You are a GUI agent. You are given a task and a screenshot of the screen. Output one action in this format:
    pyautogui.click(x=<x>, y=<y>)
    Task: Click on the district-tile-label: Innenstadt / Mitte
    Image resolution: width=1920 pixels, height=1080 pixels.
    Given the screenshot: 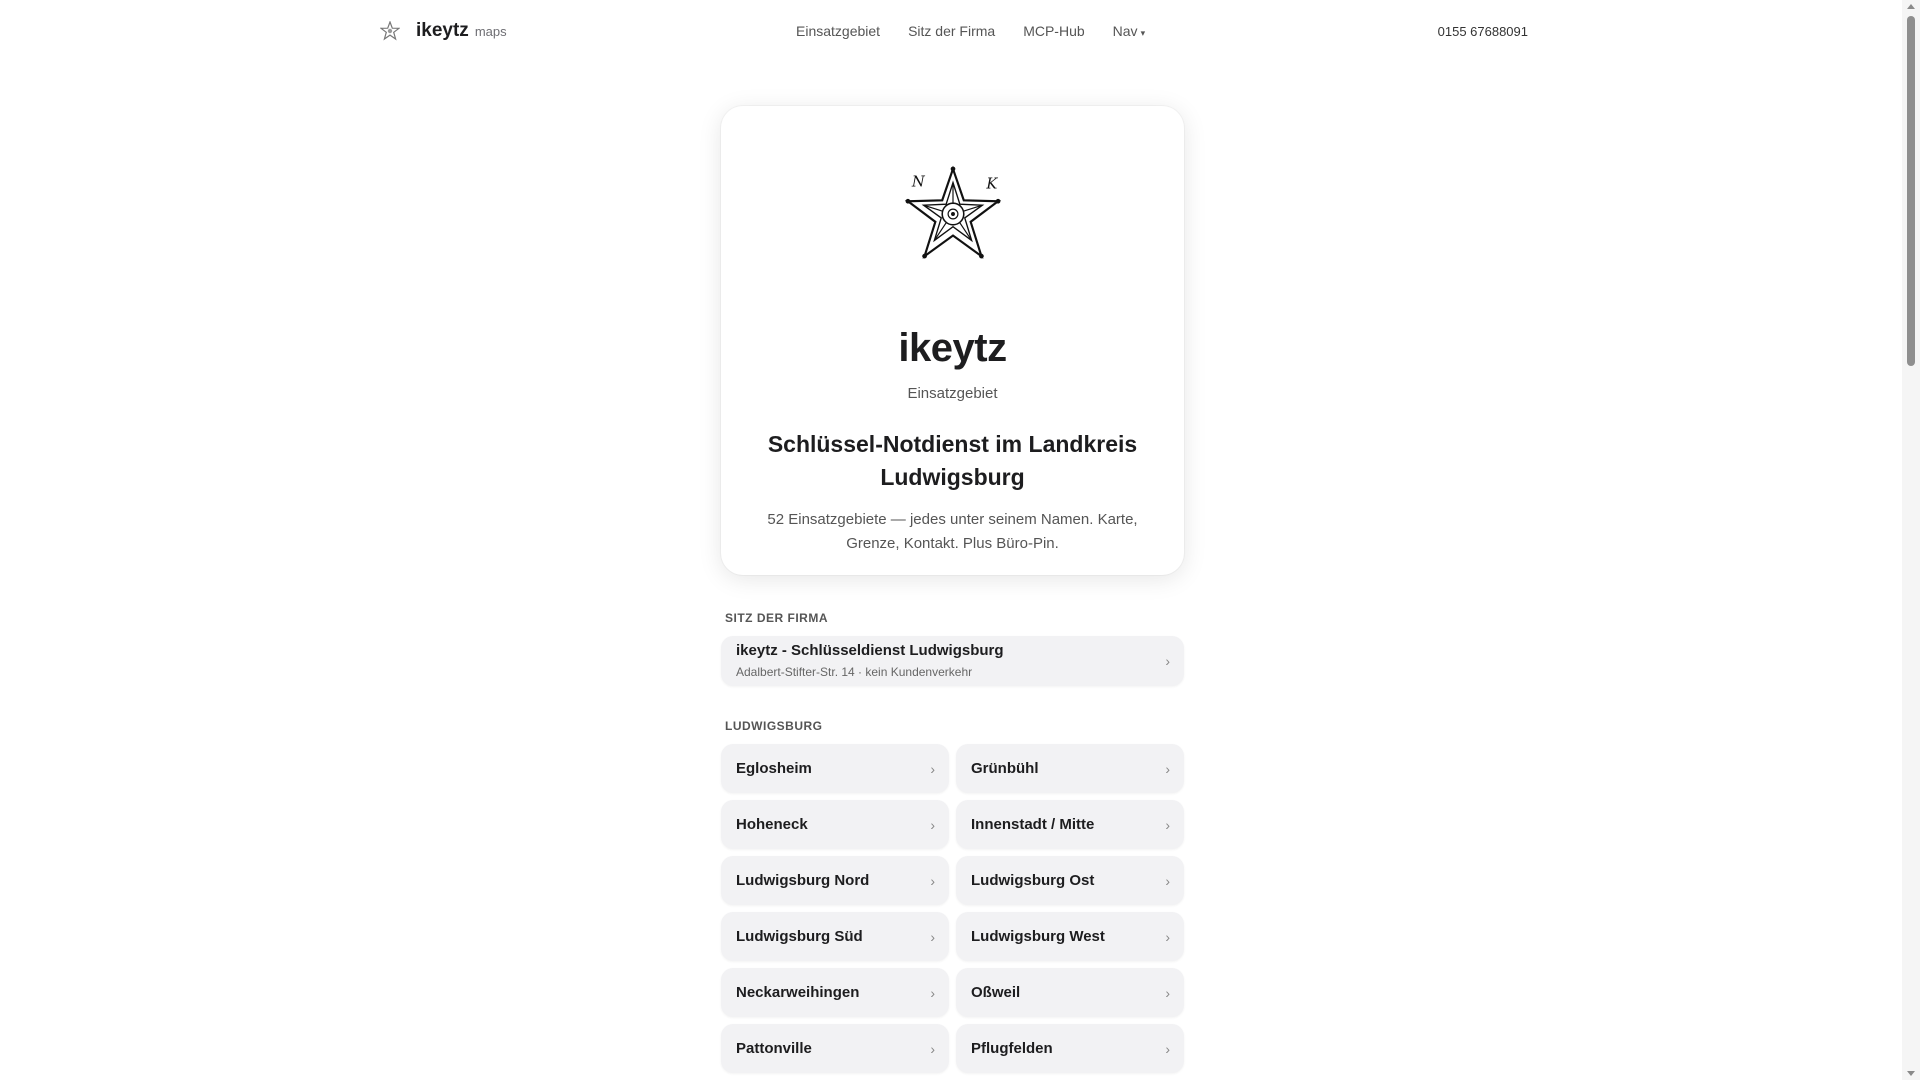 What is the action you would take?
    pyautogui.click(x=1033, y=824)
    